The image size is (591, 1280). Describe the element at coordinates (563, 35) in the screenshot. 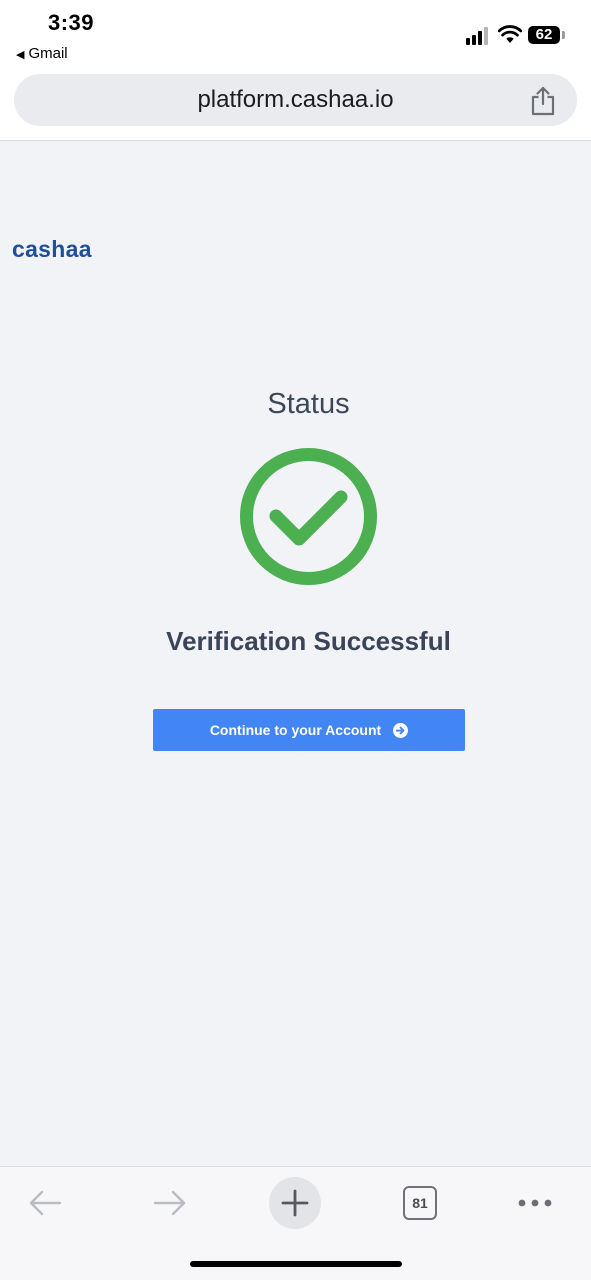

I see `battery-tip` at that location.